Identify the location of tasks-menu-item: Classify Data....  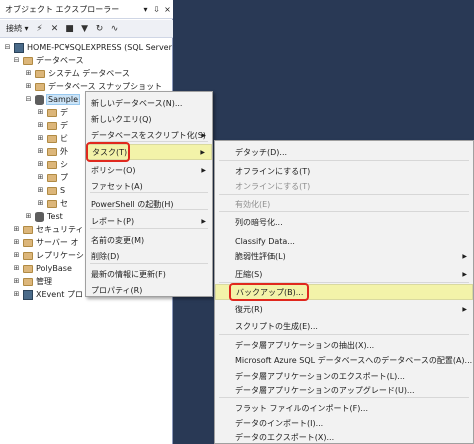
(344, 241).